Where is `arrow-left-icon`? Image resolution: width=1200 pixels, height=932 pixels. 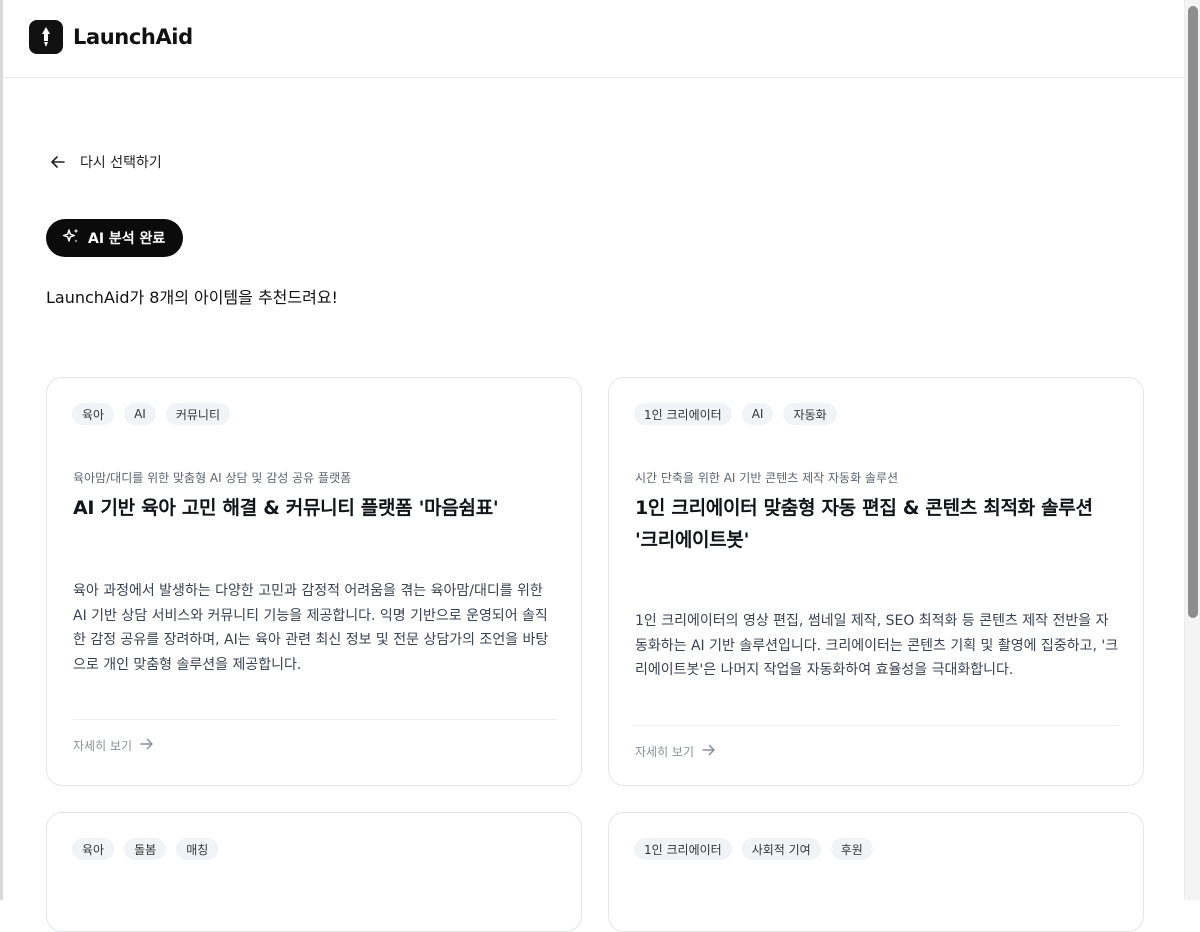 arrow-left-icon is located at coordinates (58, 162).